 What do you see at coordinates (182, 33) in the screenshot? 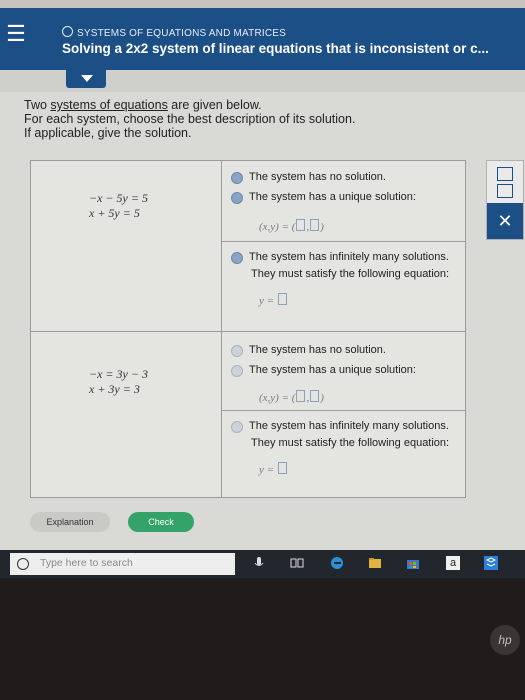
I see `topic-text: SYSTEMS OF EQUATIONS AND MATRICES` at bounding box center [182, 33].